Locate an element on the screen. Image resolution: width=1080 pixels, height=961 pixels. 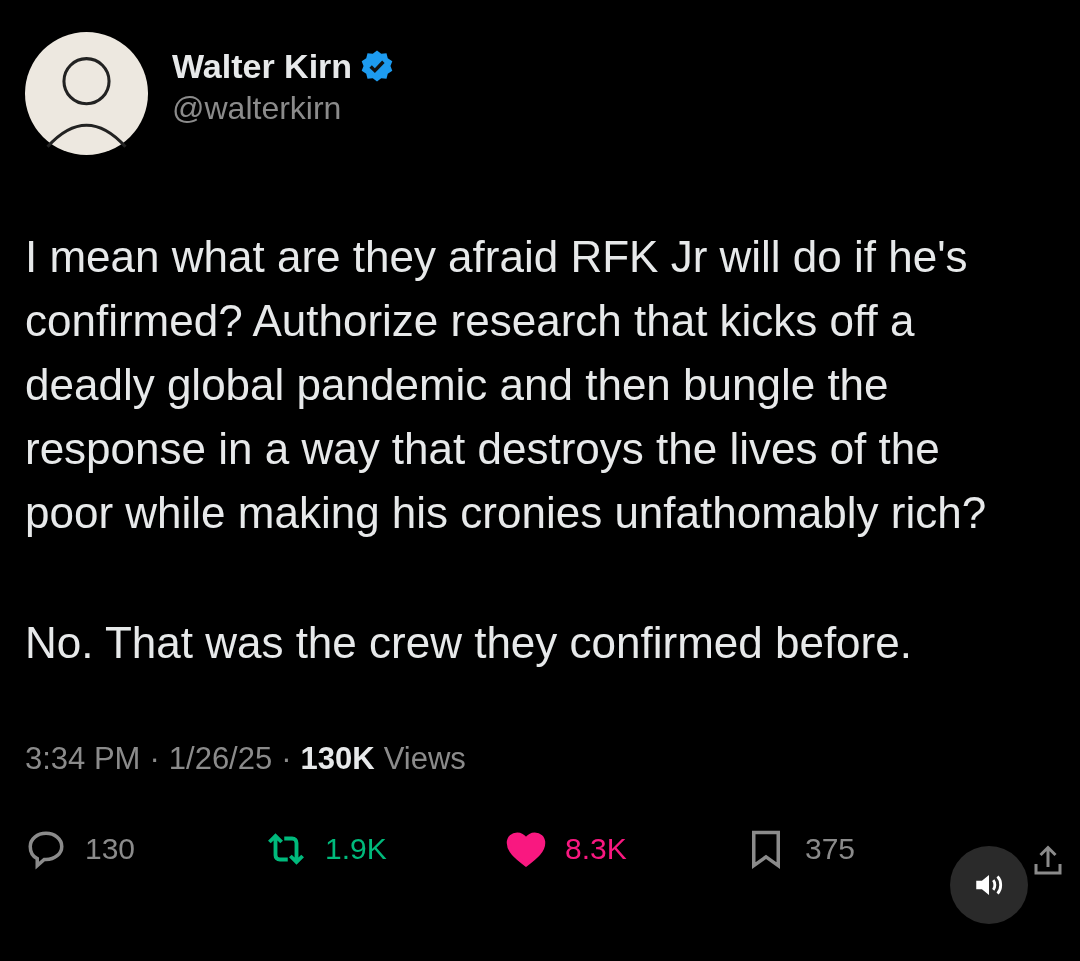
action-count: 130 is located at coordinates (110, 849).